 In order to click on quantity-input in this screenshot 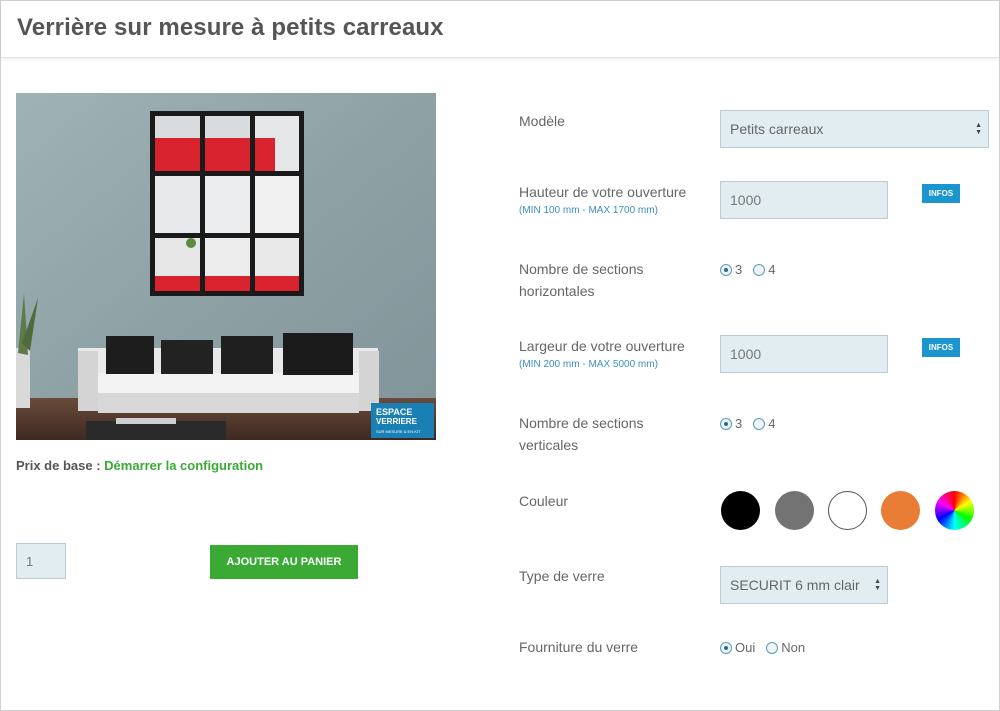, I will do `click(41, 561)`.